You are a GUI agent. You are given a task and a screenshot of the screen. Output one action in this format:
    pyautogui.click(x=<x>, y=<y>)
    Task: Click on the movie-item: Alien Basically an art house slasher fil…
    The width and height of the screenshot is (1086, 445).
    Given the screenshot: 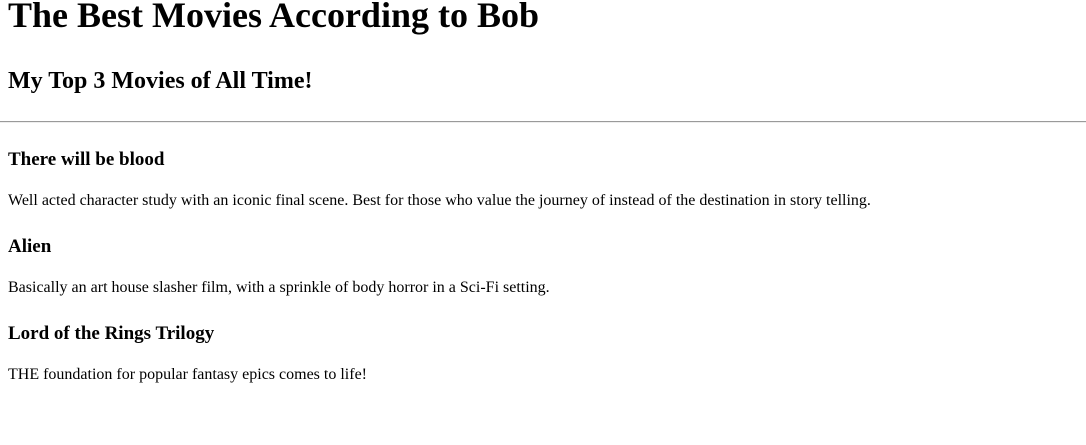 What is the action you would take?
    pyautogui.click(x=543, y=267)
    